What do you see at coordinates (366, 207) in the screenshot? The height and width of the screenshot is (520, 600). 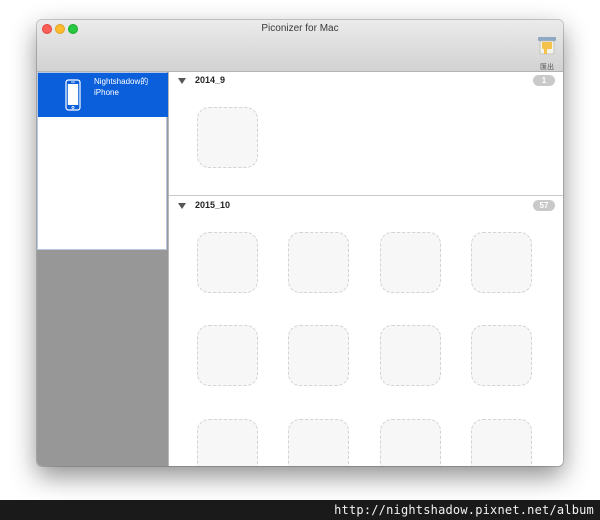 I see `section-header-2015-10: 2015_10 57` at bounding box center [366, 207].